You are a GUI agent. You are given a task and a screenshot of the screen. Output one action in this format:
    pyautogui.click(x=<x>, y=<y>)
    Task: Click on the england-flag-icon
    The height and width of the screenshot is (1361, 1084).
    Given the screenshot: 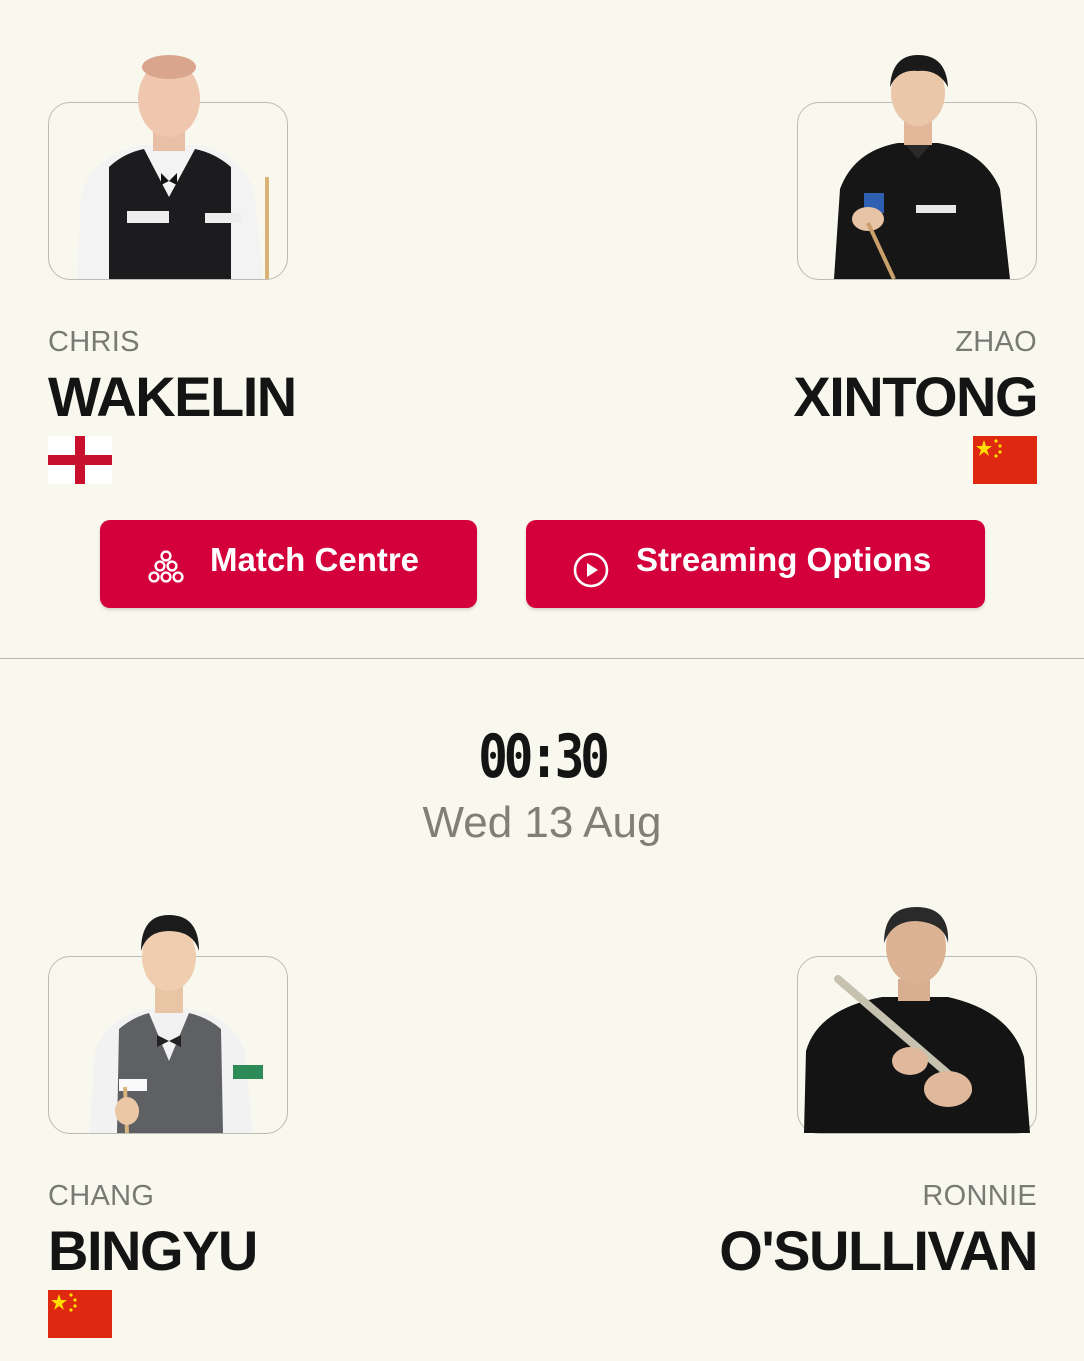 What is the action you would take?
    pyautogui.click(x=80, y=460)
    